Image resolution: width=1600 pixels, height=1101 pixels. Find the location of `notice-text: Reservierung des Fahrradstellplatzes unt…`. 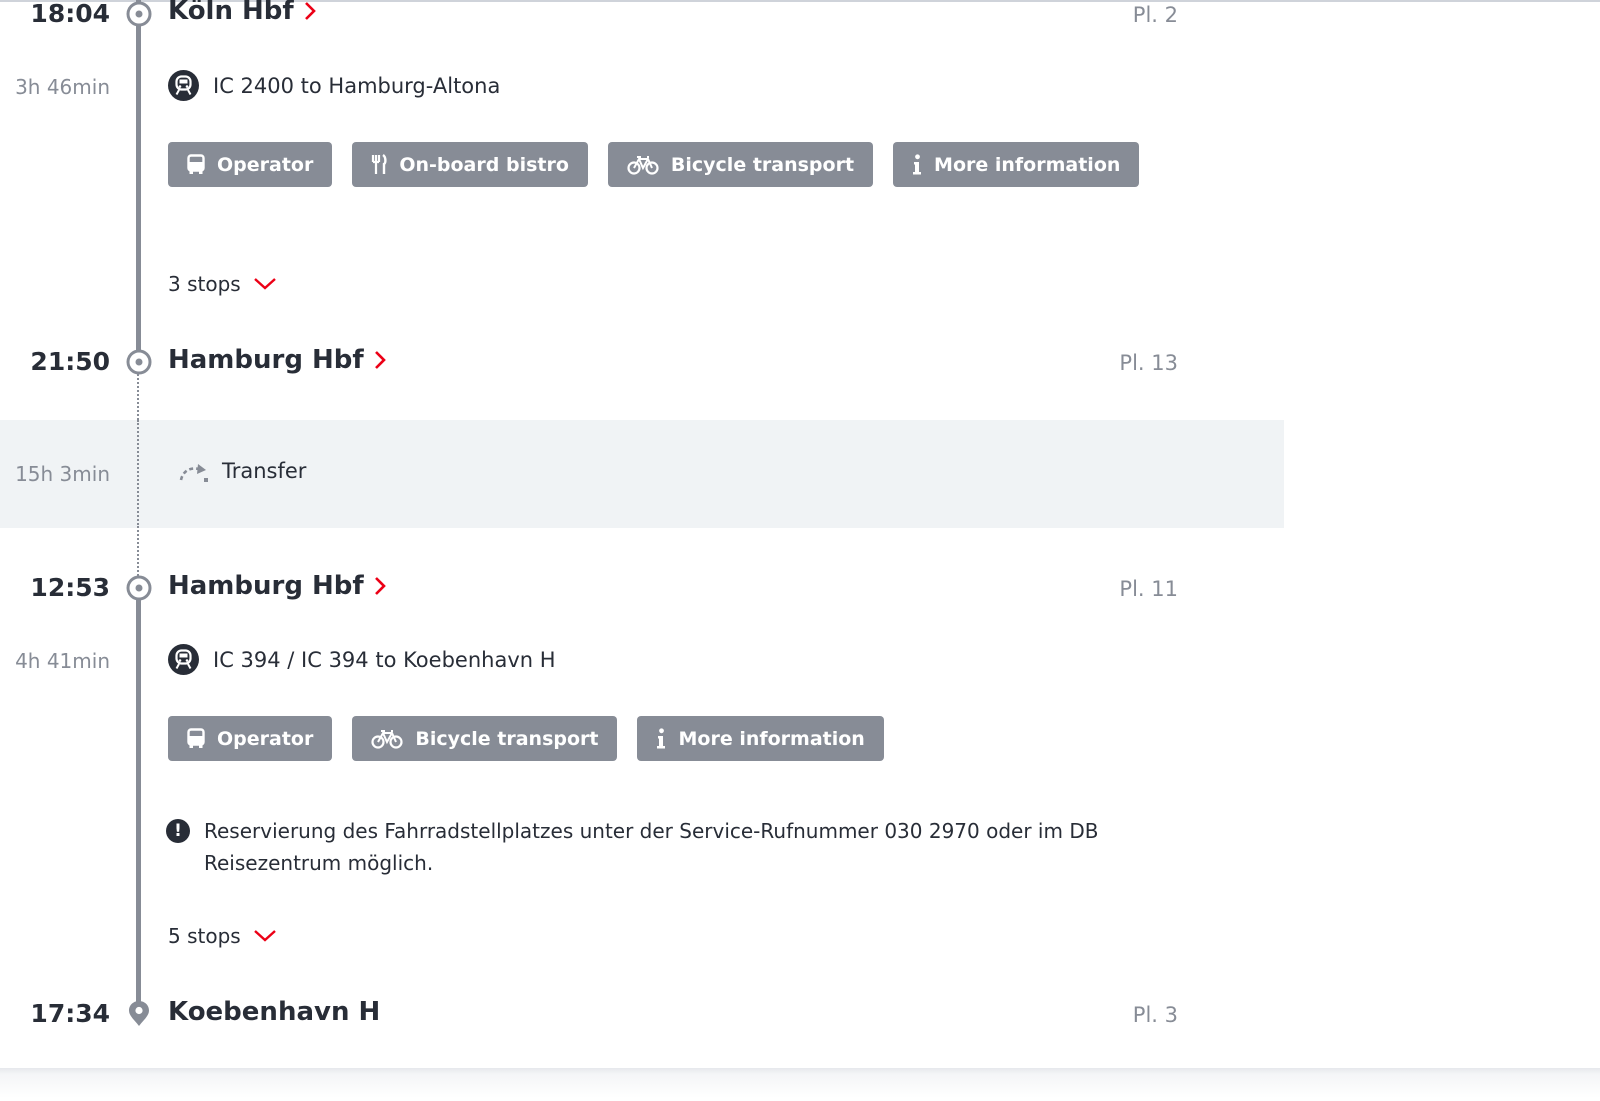

notice-text: Reservierung des Fahrradstellplatzes unt… is located at coordinates (651, 847).